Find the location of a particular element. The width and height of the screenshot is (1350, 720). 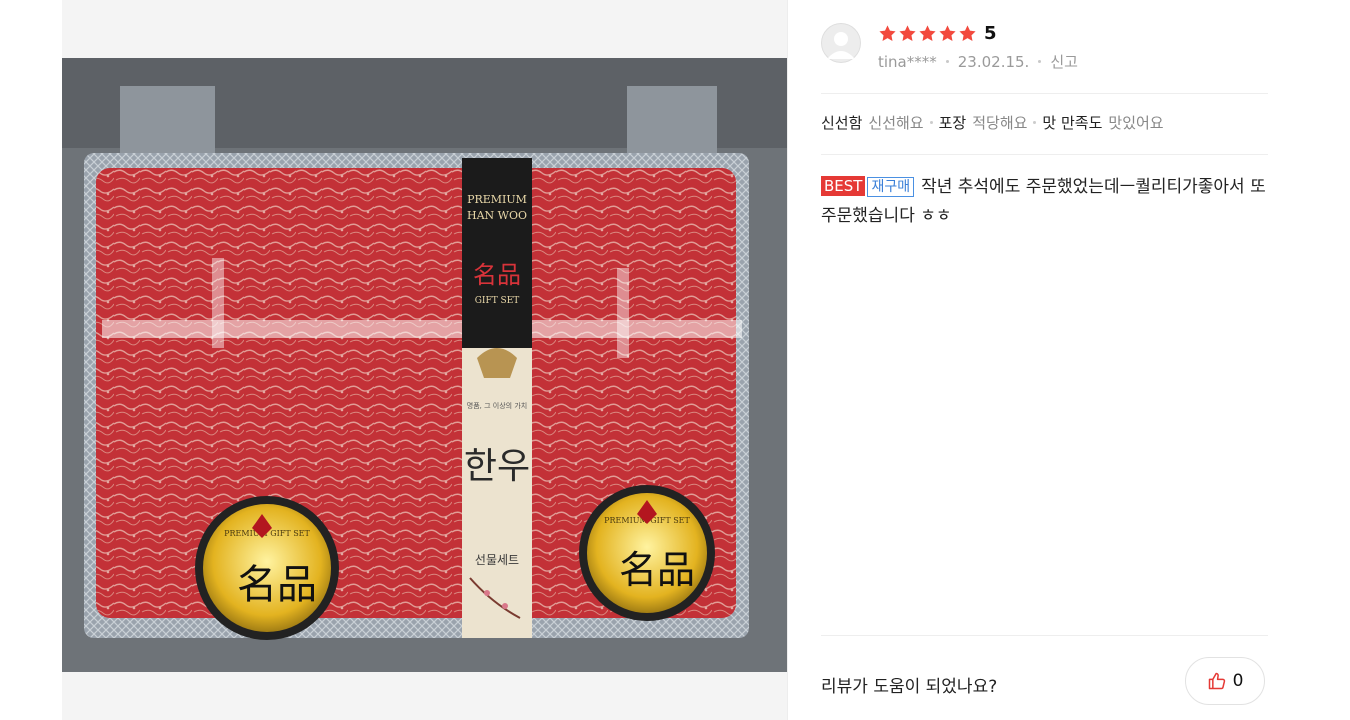

helpful-question: 리뷰가 도움이 되었나요? is located at coordinates (909, 687).